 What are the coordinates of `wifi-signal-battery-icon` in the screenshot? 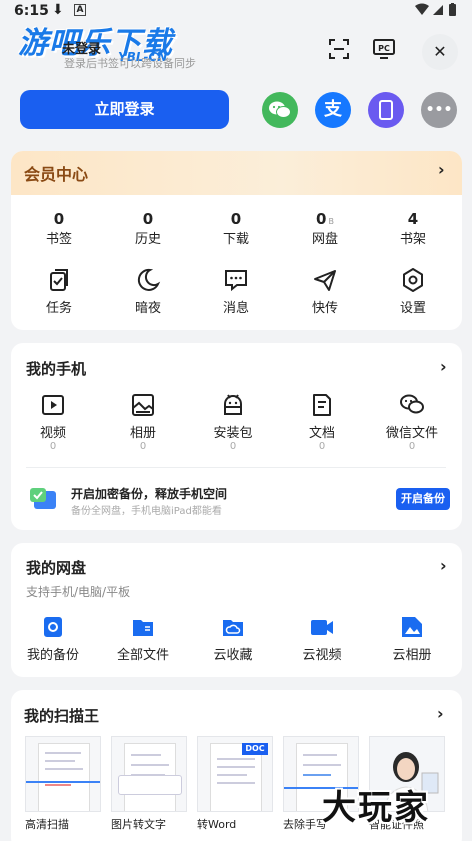 It's located at (435, 9).